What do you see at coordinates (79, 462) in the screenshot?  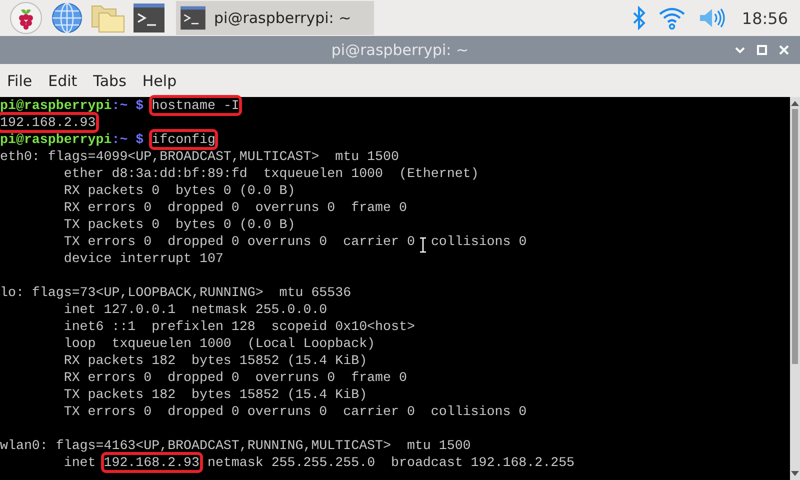 I see `output-text: inet` at bounding box center [79, 462].